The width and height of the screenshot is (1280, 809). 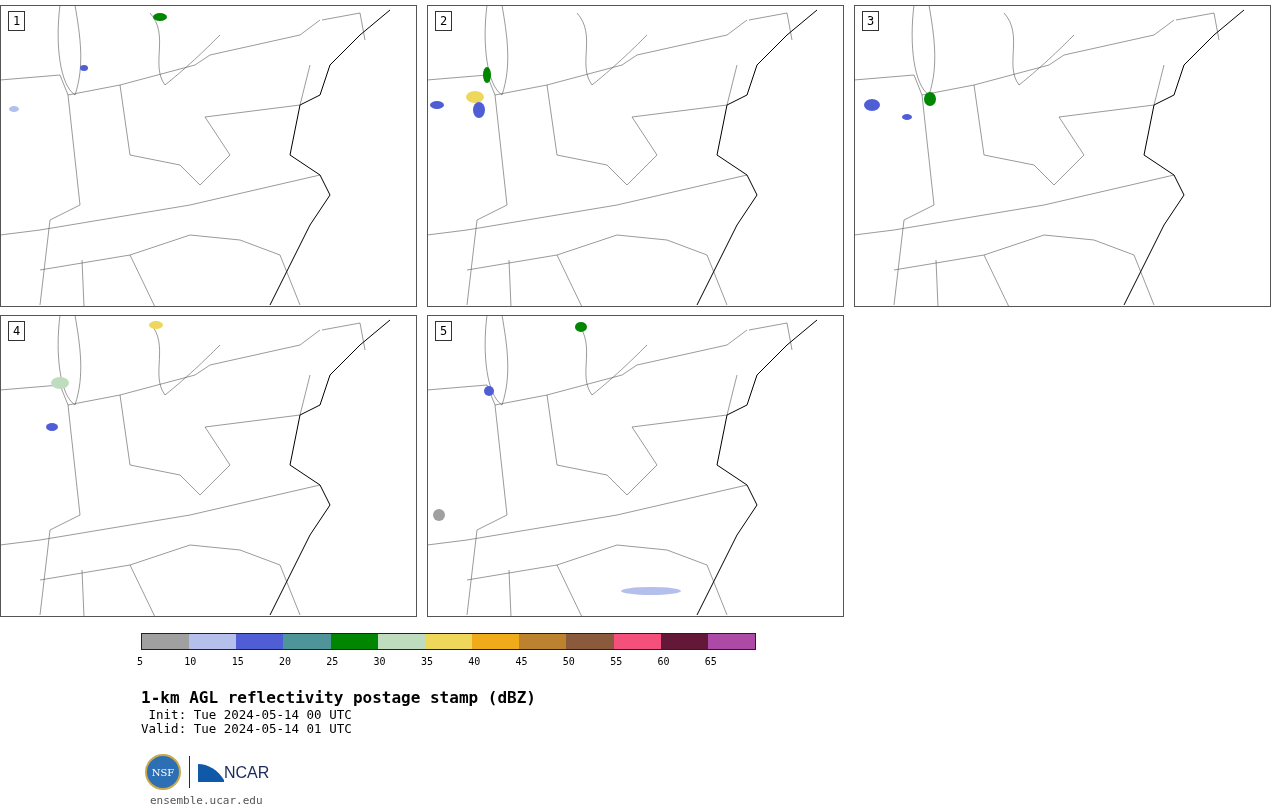 What do you see at coordinates (339, 698) in the screenshot?
I see `chart-title: 1-km AGL reflectivity postage stamp (dBZ)` at bounding box center [339, 698].